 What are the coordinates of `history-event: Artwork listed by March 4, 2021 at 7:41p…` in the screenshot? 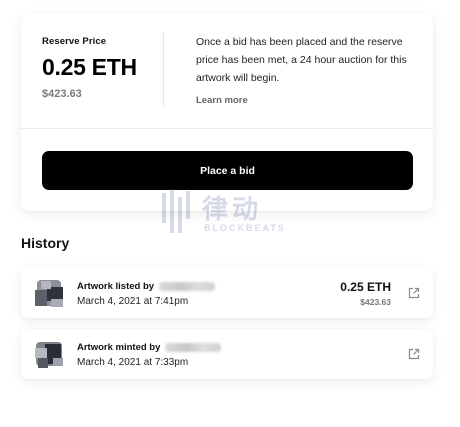 It's located at (227, 293).